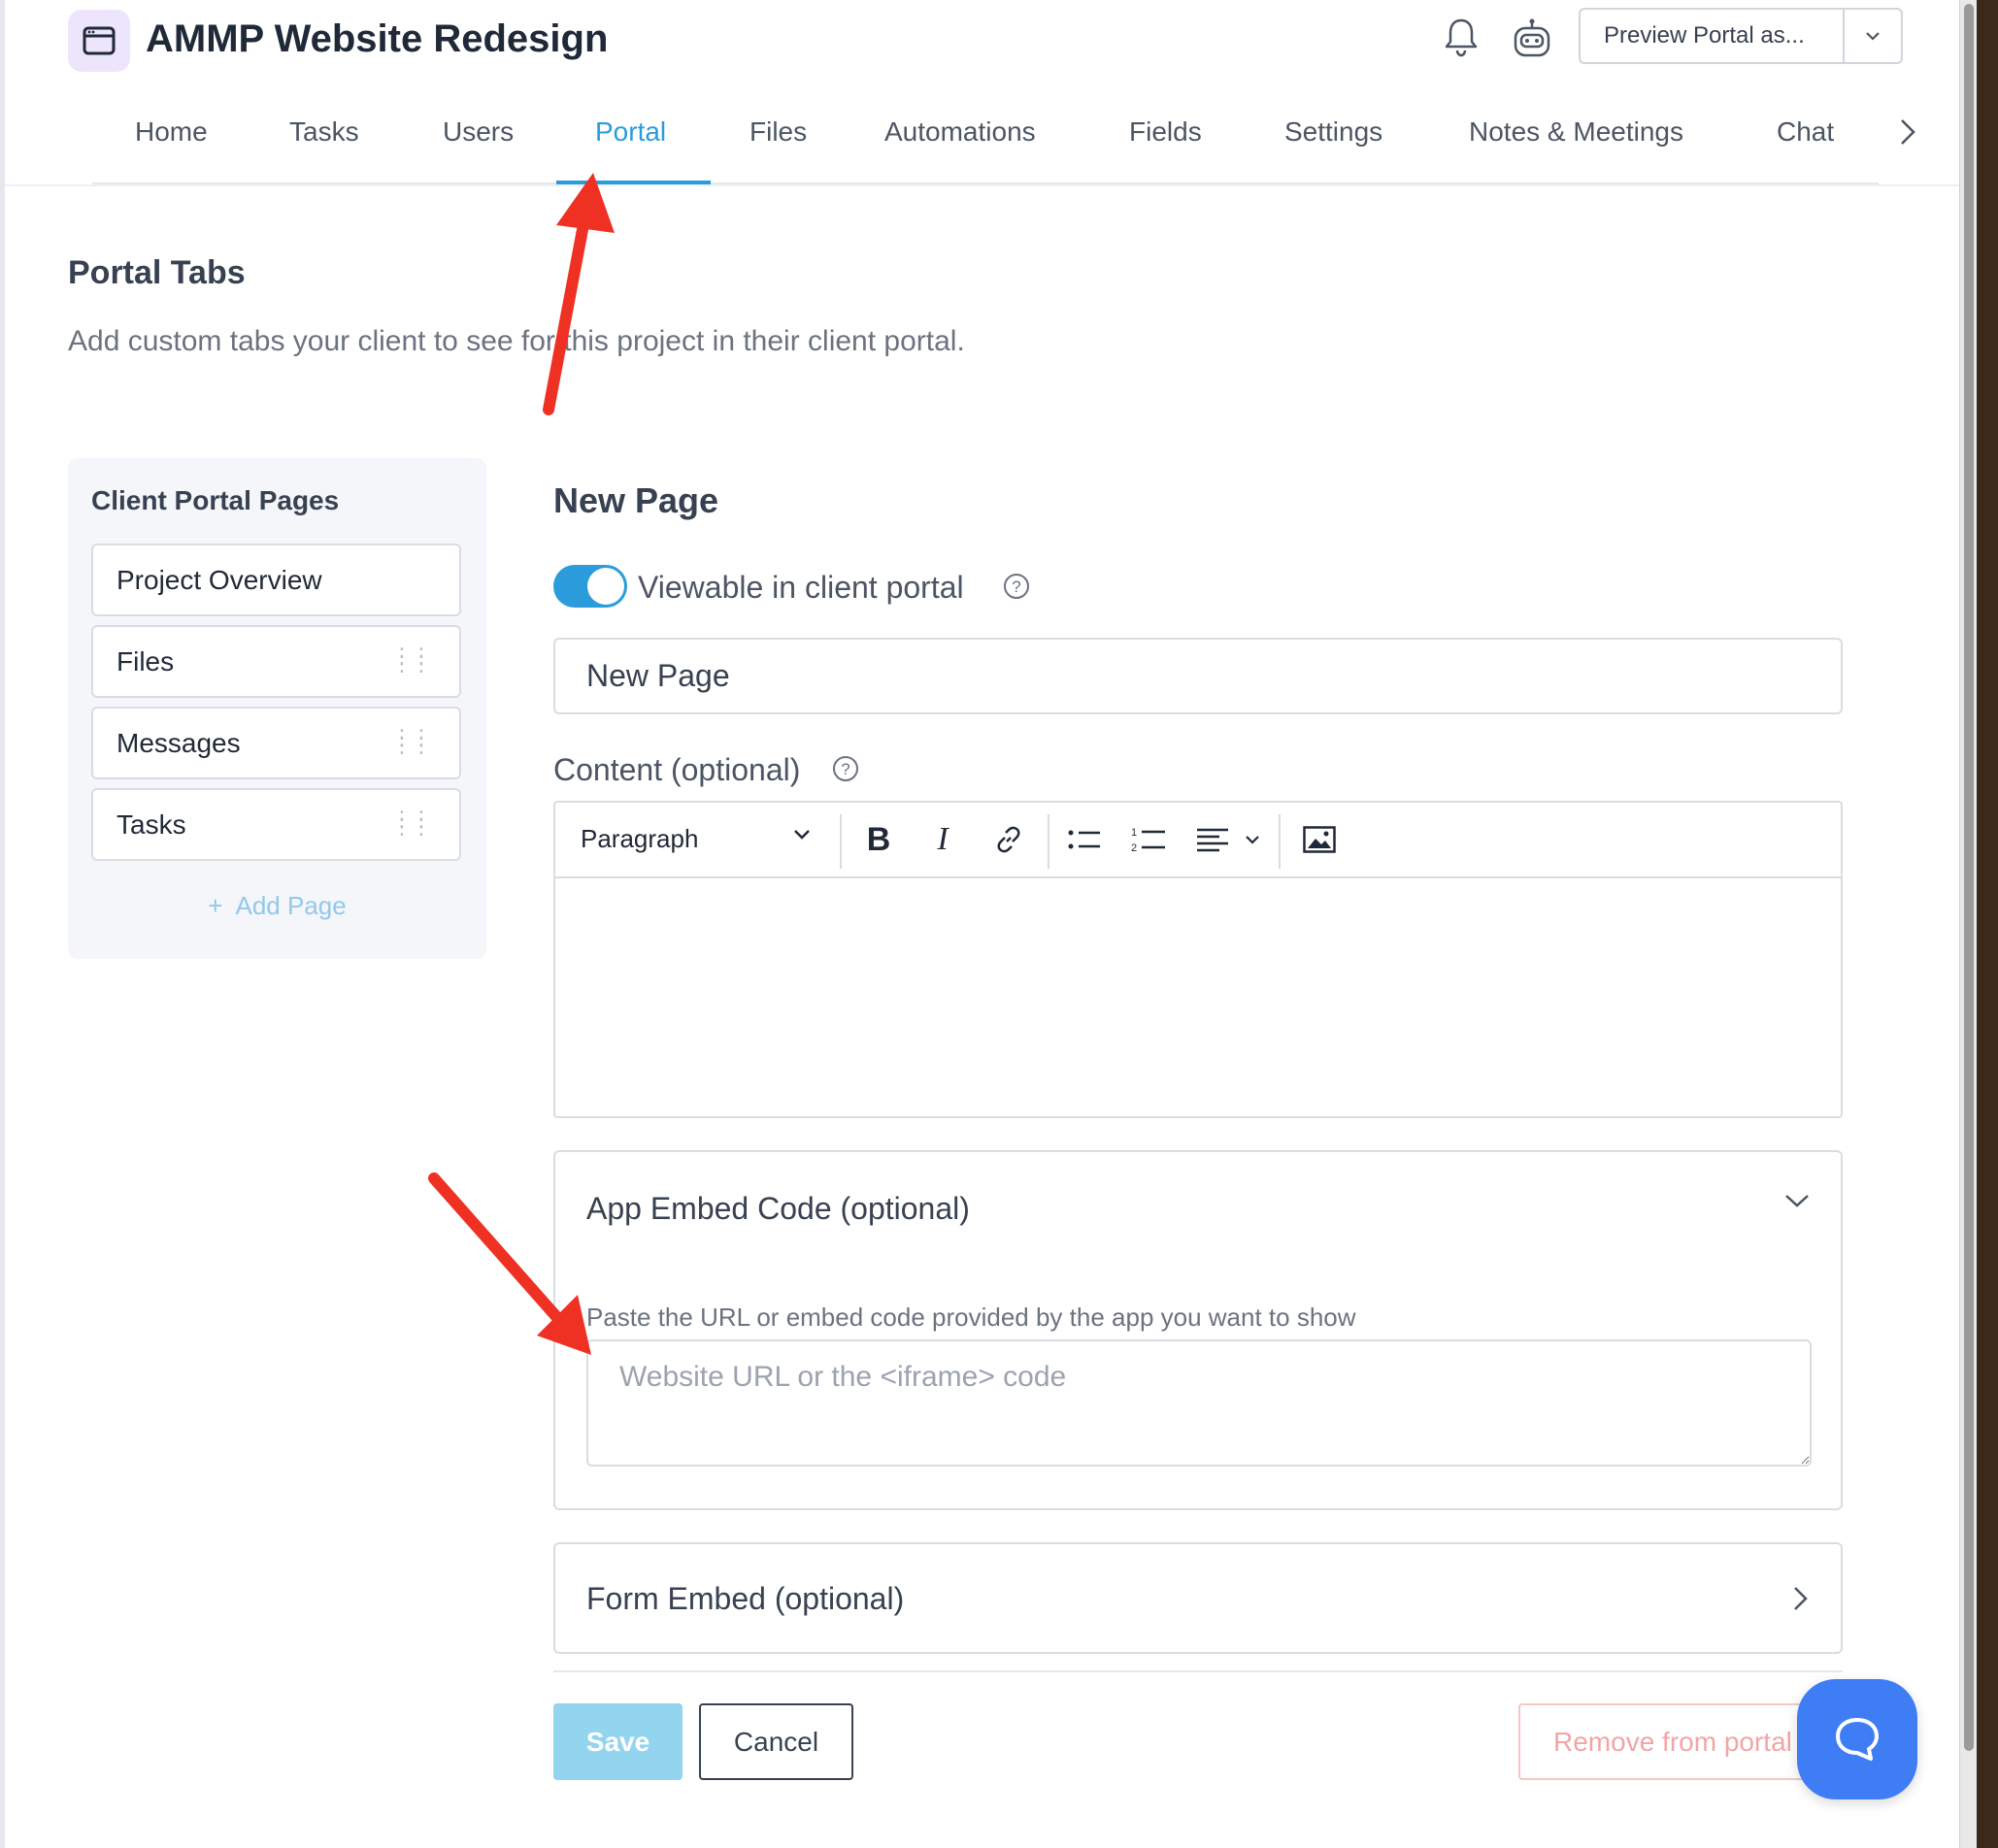  Describe the element at coordinates (1680, 1741) in the screenshot. I see `remove-from-portal-button: Remove from portal` at that location.